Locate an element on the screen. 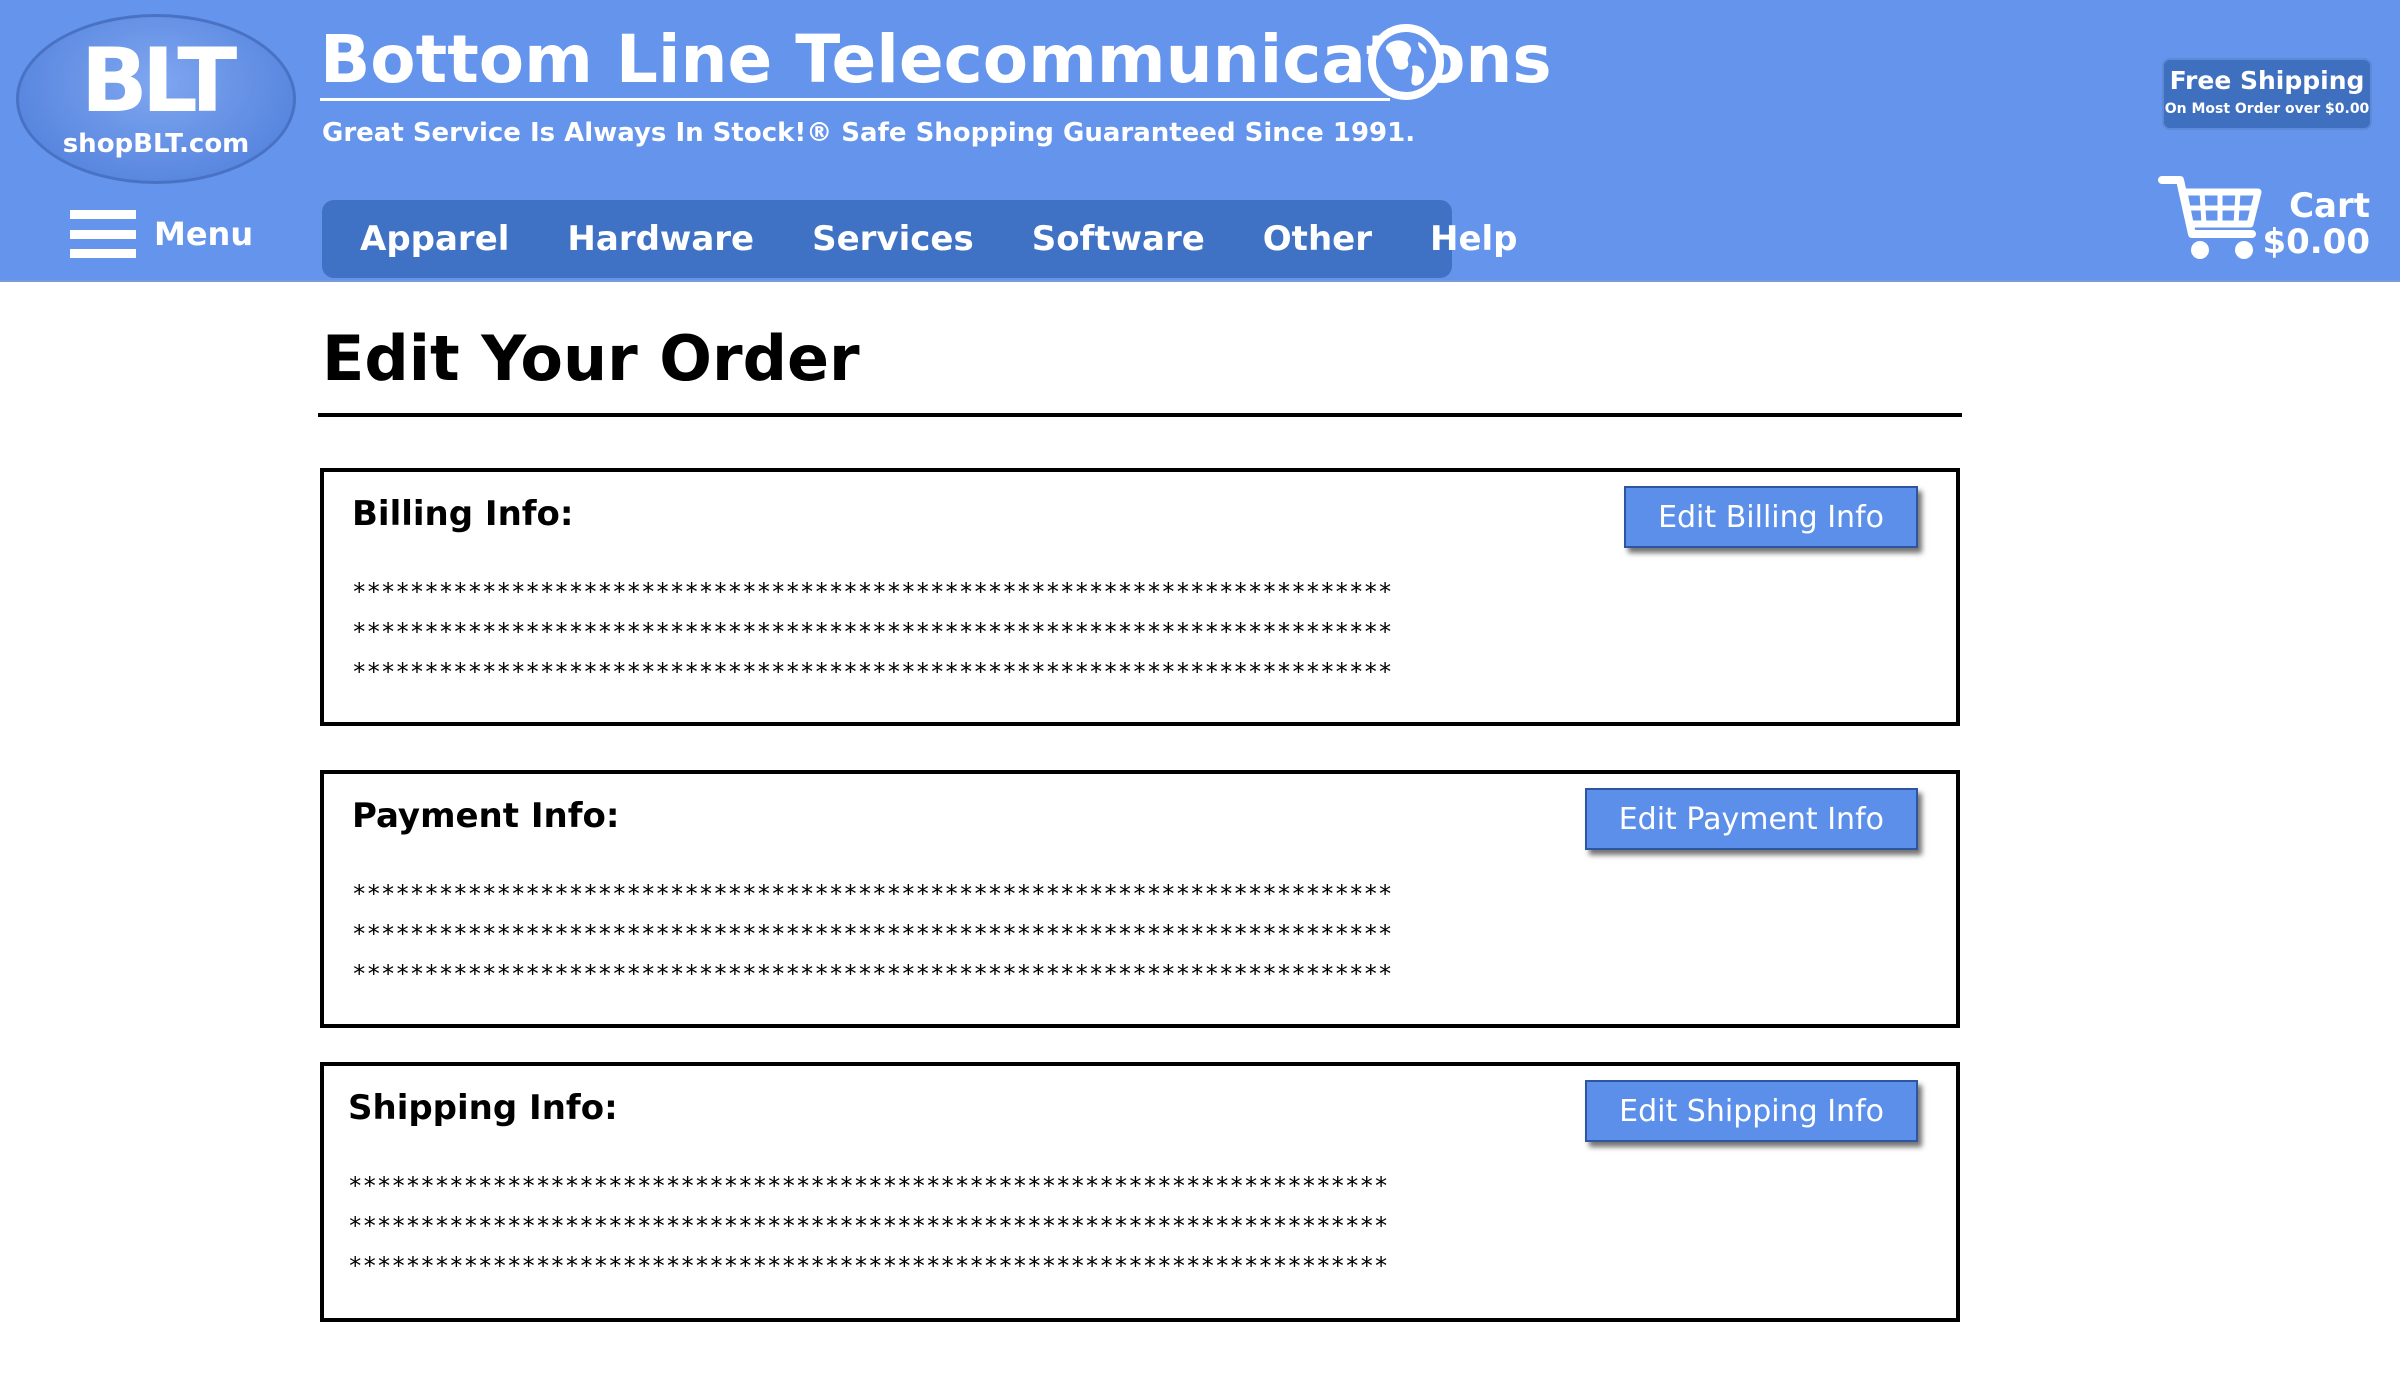 The image size is (2400, 1400). nav-item-help: Help is located at coordinates (1474, 239).